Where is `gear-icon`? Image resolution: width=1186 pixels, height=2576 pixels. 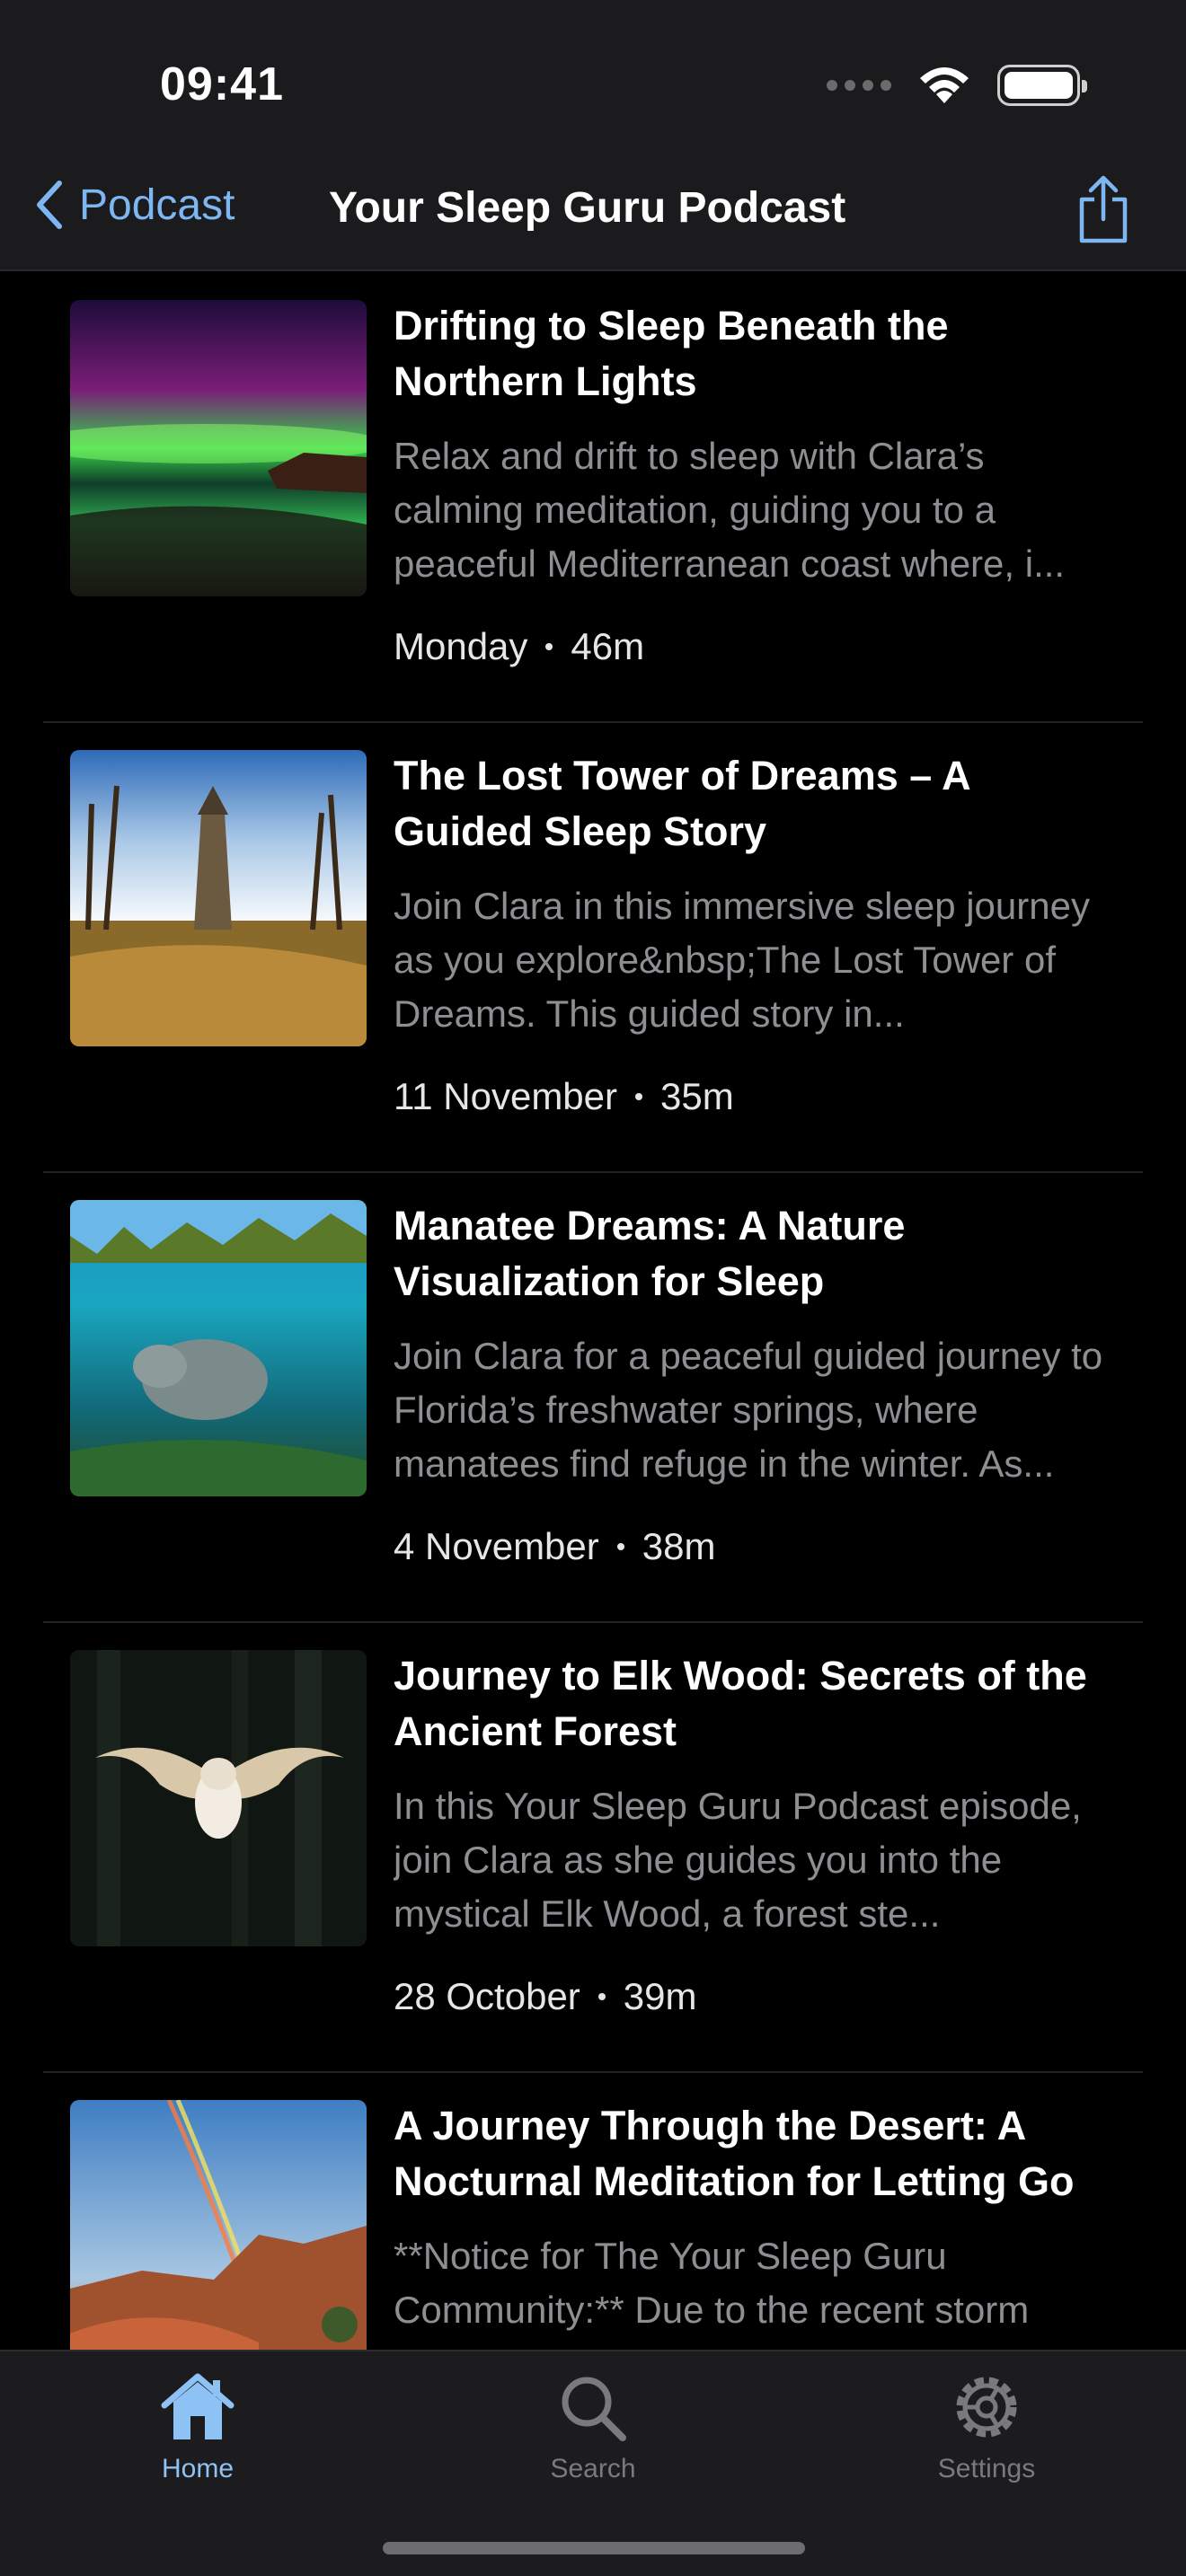 gear-icon is located at coordinates (986, 2407).